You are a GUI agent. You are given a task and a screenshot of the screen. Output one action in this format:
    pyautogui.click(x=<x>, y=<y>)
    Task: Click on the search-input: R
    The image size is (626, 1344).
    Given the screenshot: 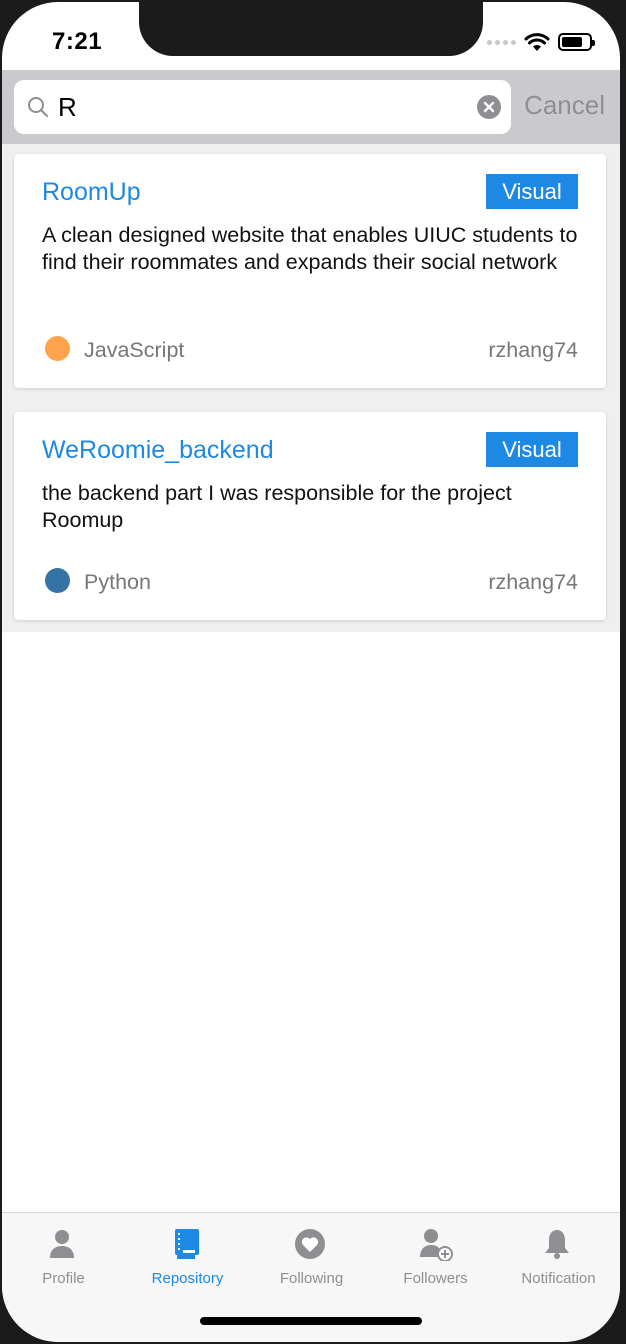 What is the action you would take?
    pyautogui.click(x=262, y=107)
    